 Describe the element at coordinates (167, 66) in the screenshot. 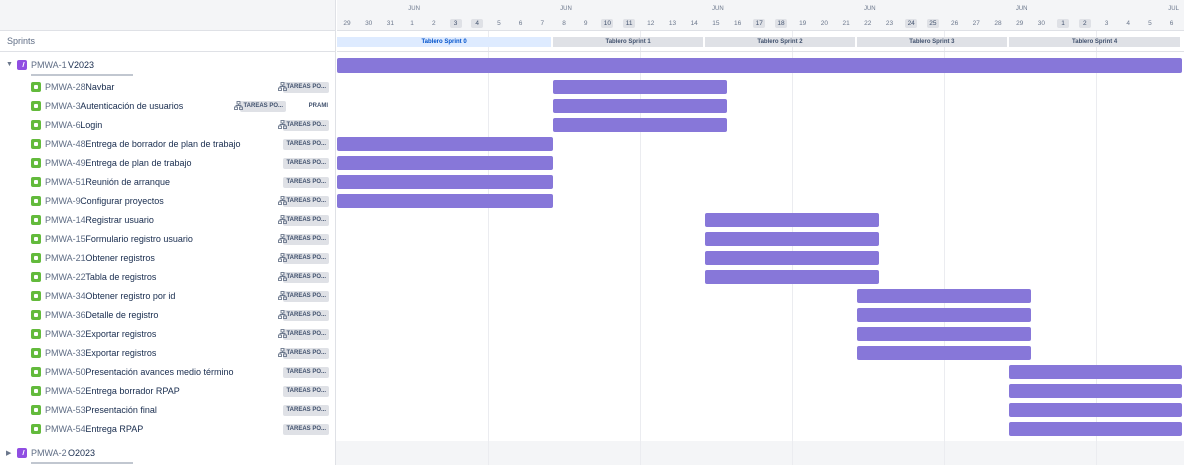

I see `epic-row: ▼ PMWA-1 V2023` at that location.